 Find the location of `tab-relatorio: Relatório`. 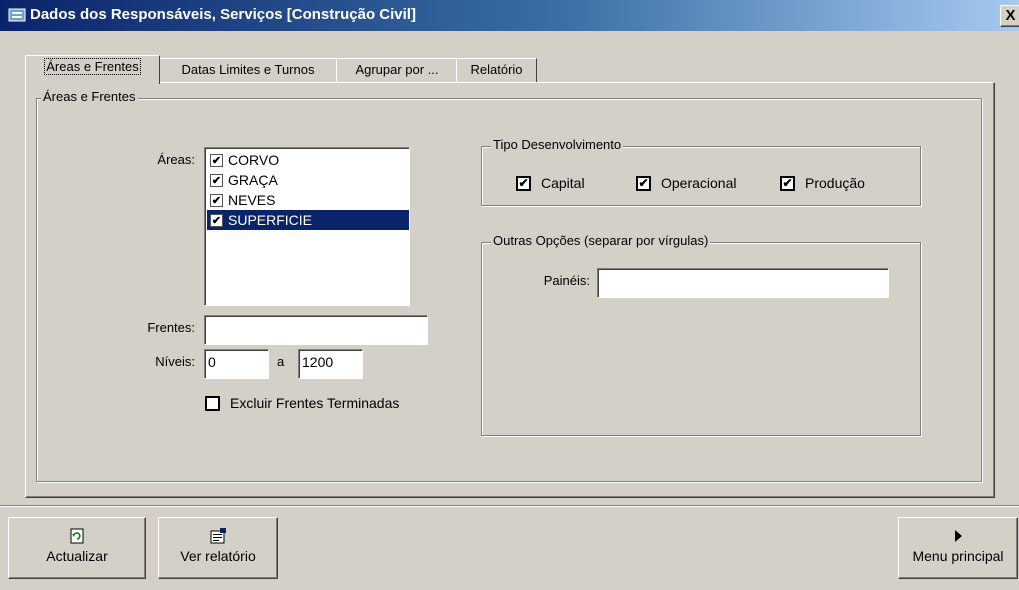

tab-relatorio: Relatório is located at coordinates (496, 70).